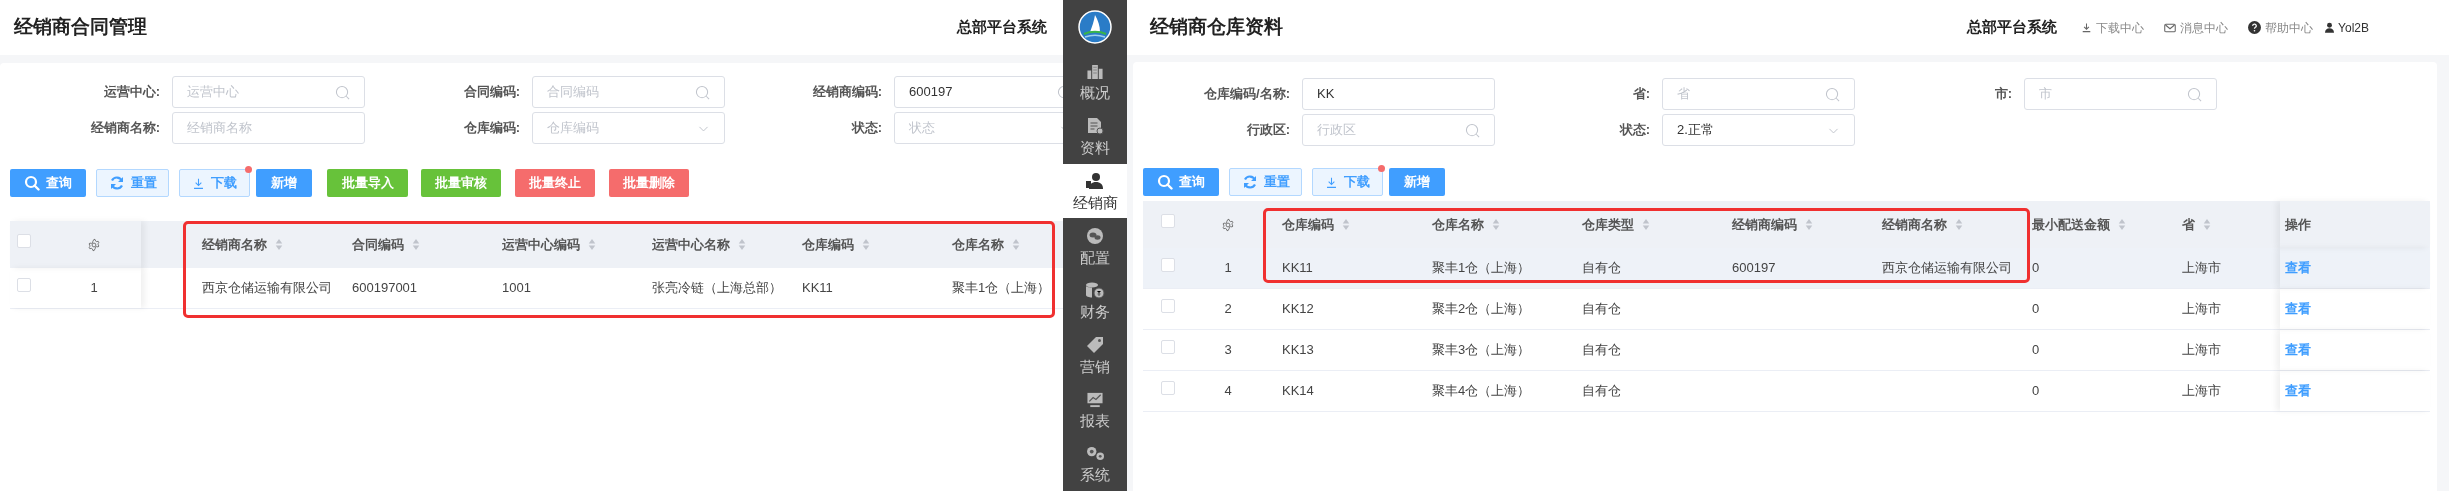  Describe the element at coordinates (2281, 27) in the screenshot. I see `header-link: 帮助中心` at that location.